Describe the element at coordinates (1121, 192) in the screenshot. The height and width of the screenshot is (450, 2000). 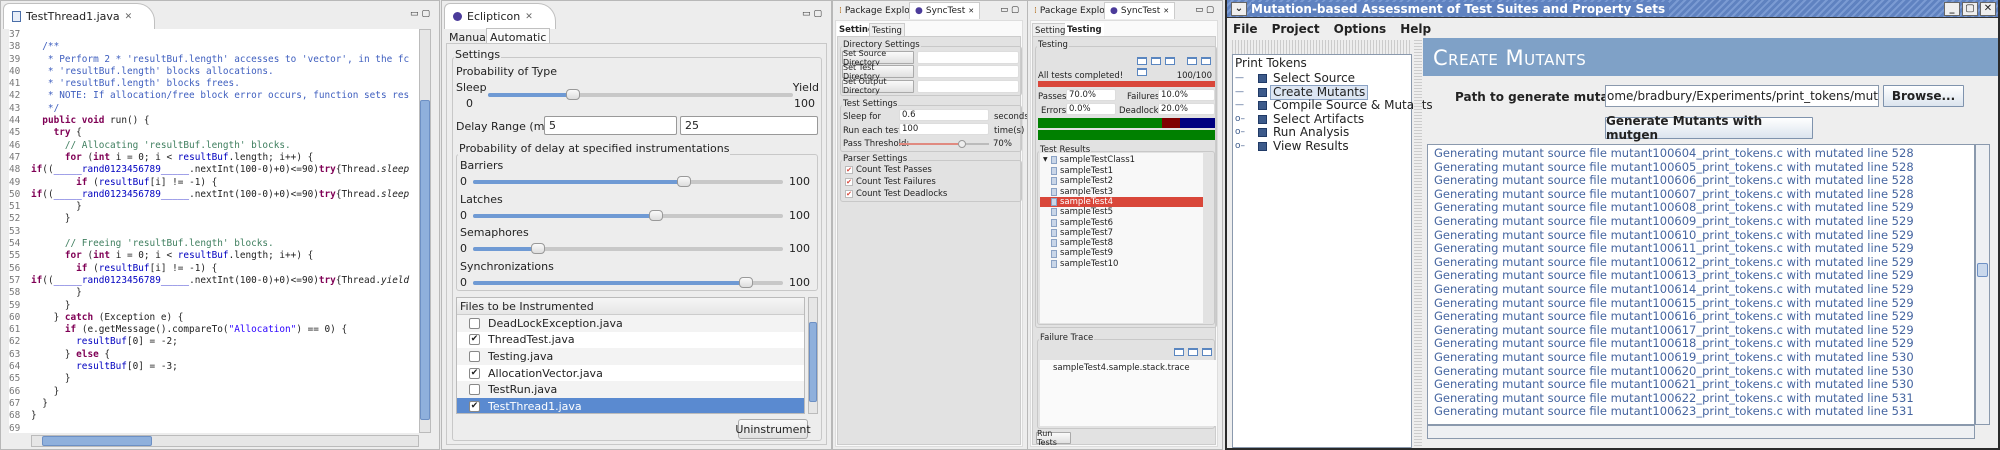
I see `test-item: sampleTest3` at that location.